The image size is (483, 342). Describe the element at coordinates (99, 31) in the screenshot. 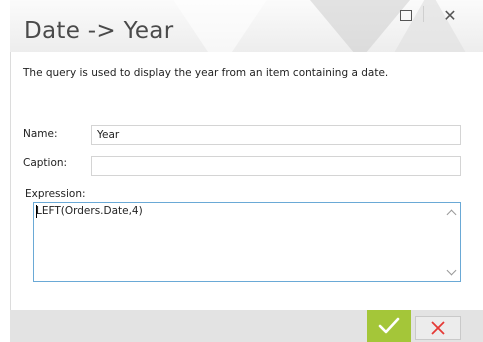

I see `dialog-title: Date -> Year` at that location.